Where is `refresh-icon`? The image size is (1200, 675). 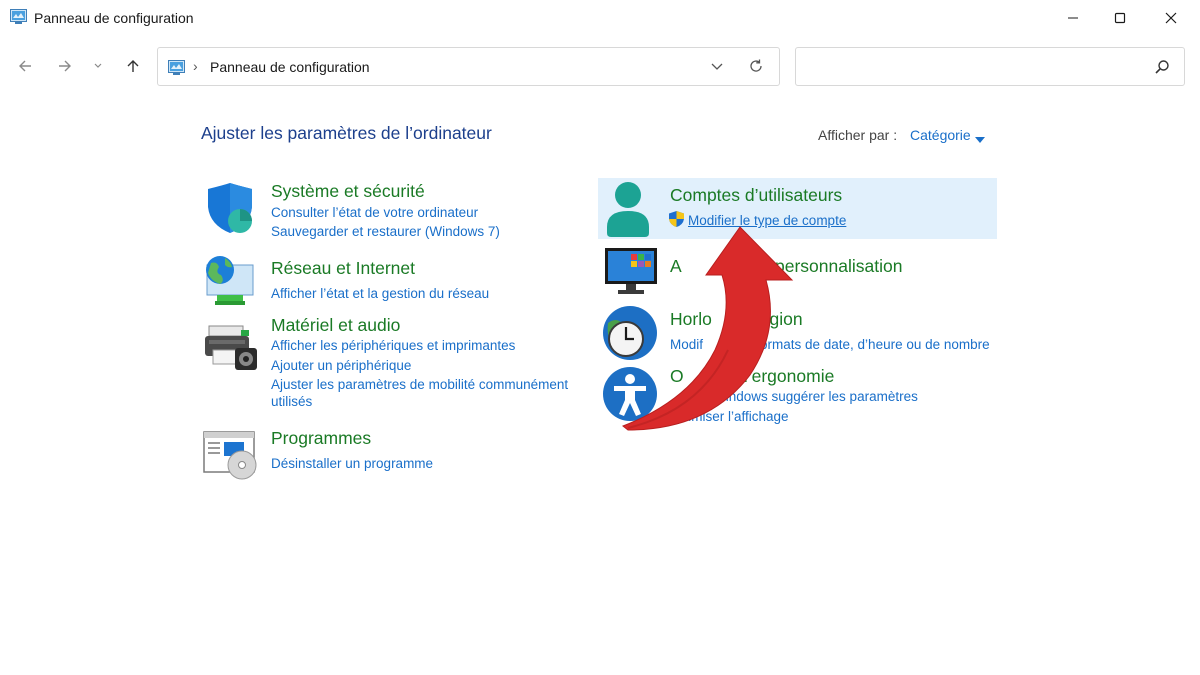
refresh-icon is located at coordinates (756, 65).